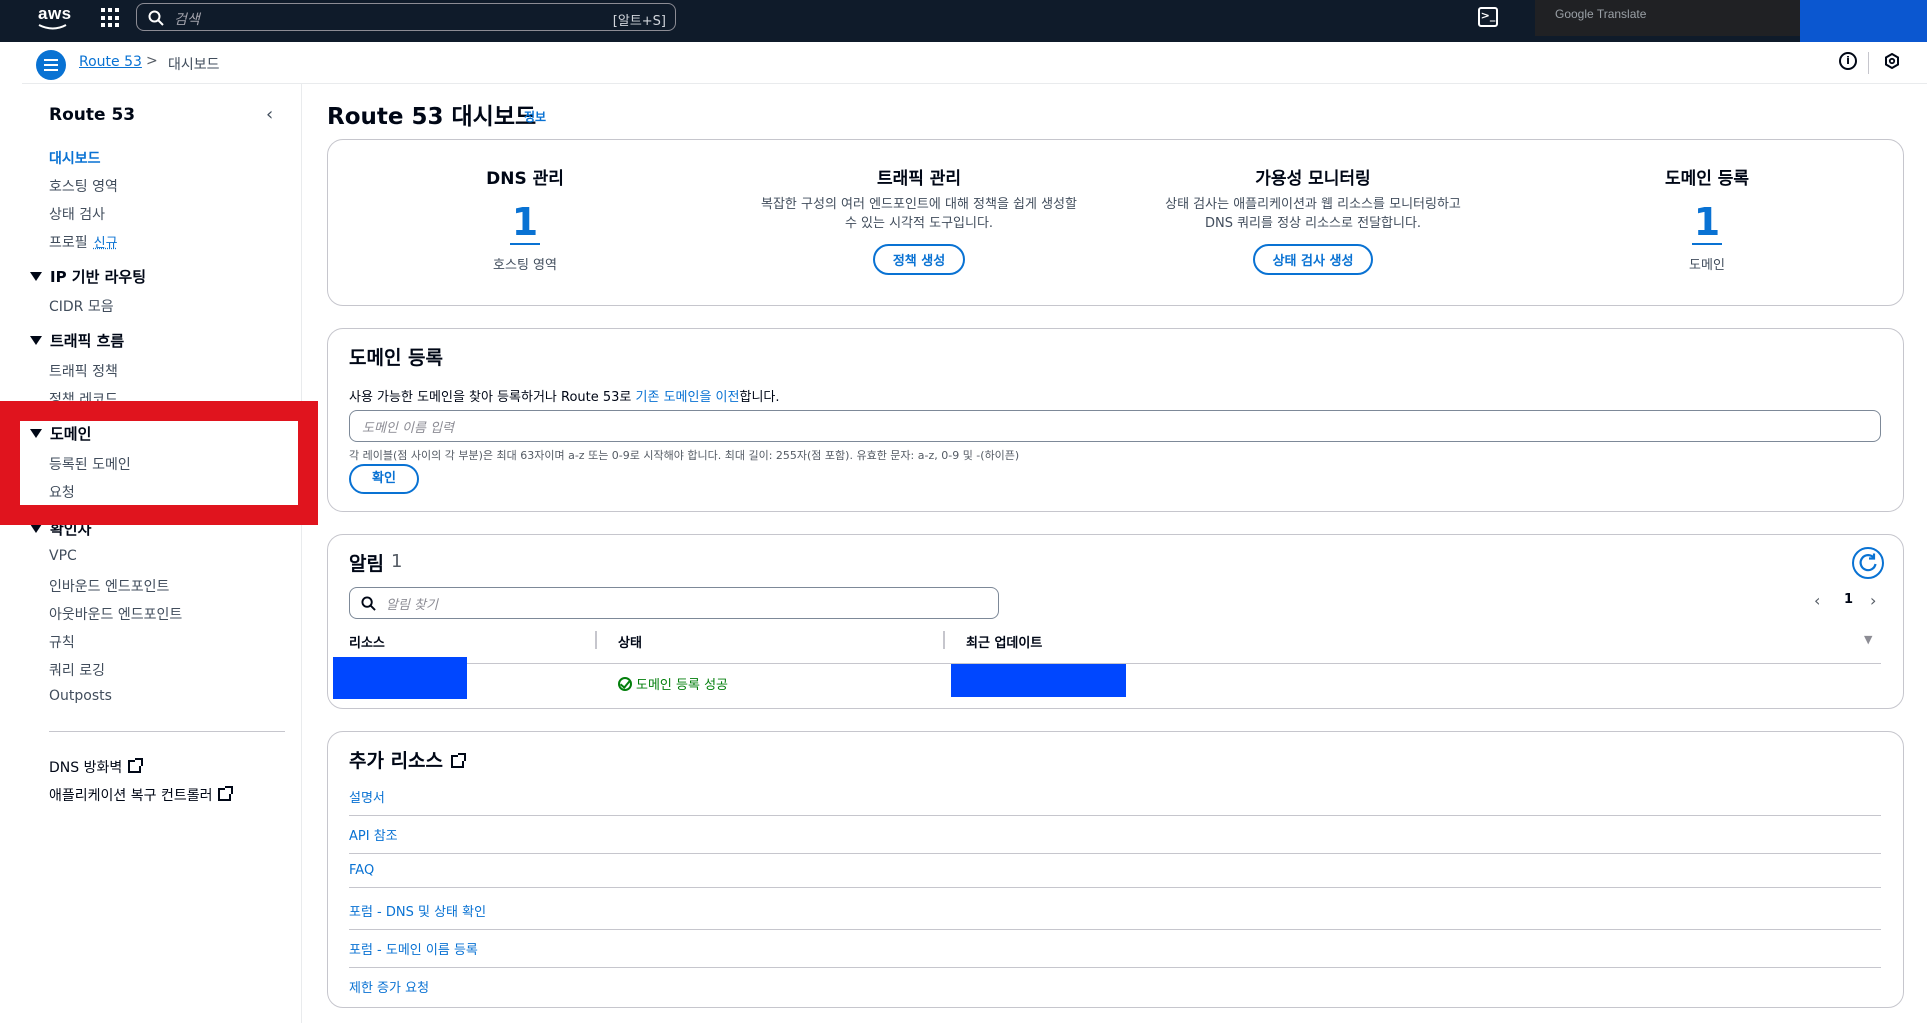 This screenshot has height=1023, width=1927. I want to click on sidebar-section-label: IP 기반 라우팅, so click(98, 277).